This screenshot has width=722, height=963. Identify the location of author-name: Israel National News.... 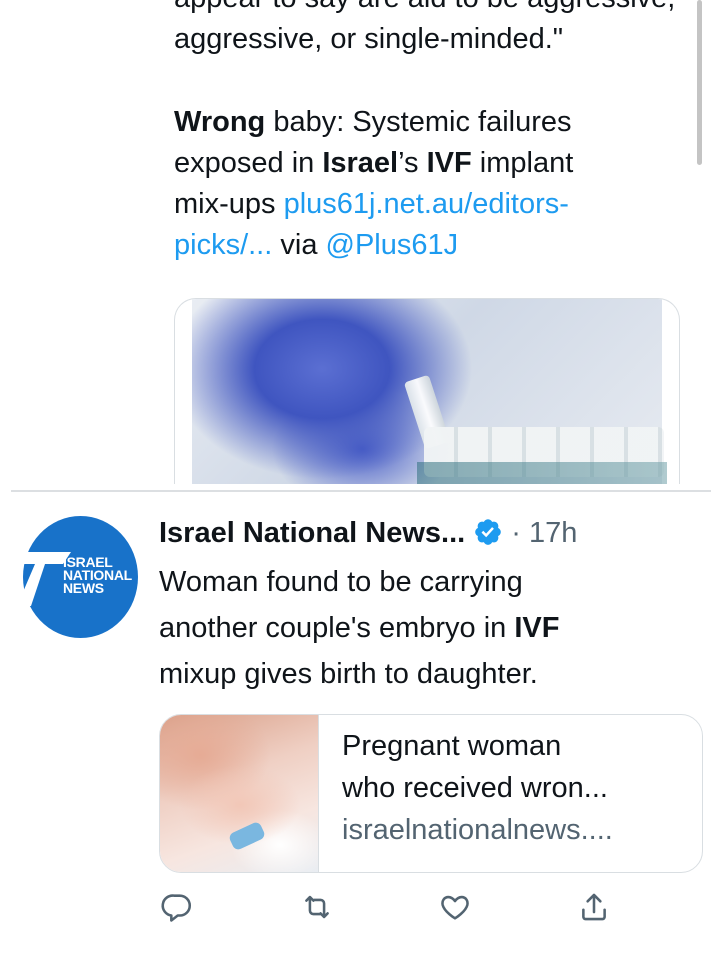
(312, 533).